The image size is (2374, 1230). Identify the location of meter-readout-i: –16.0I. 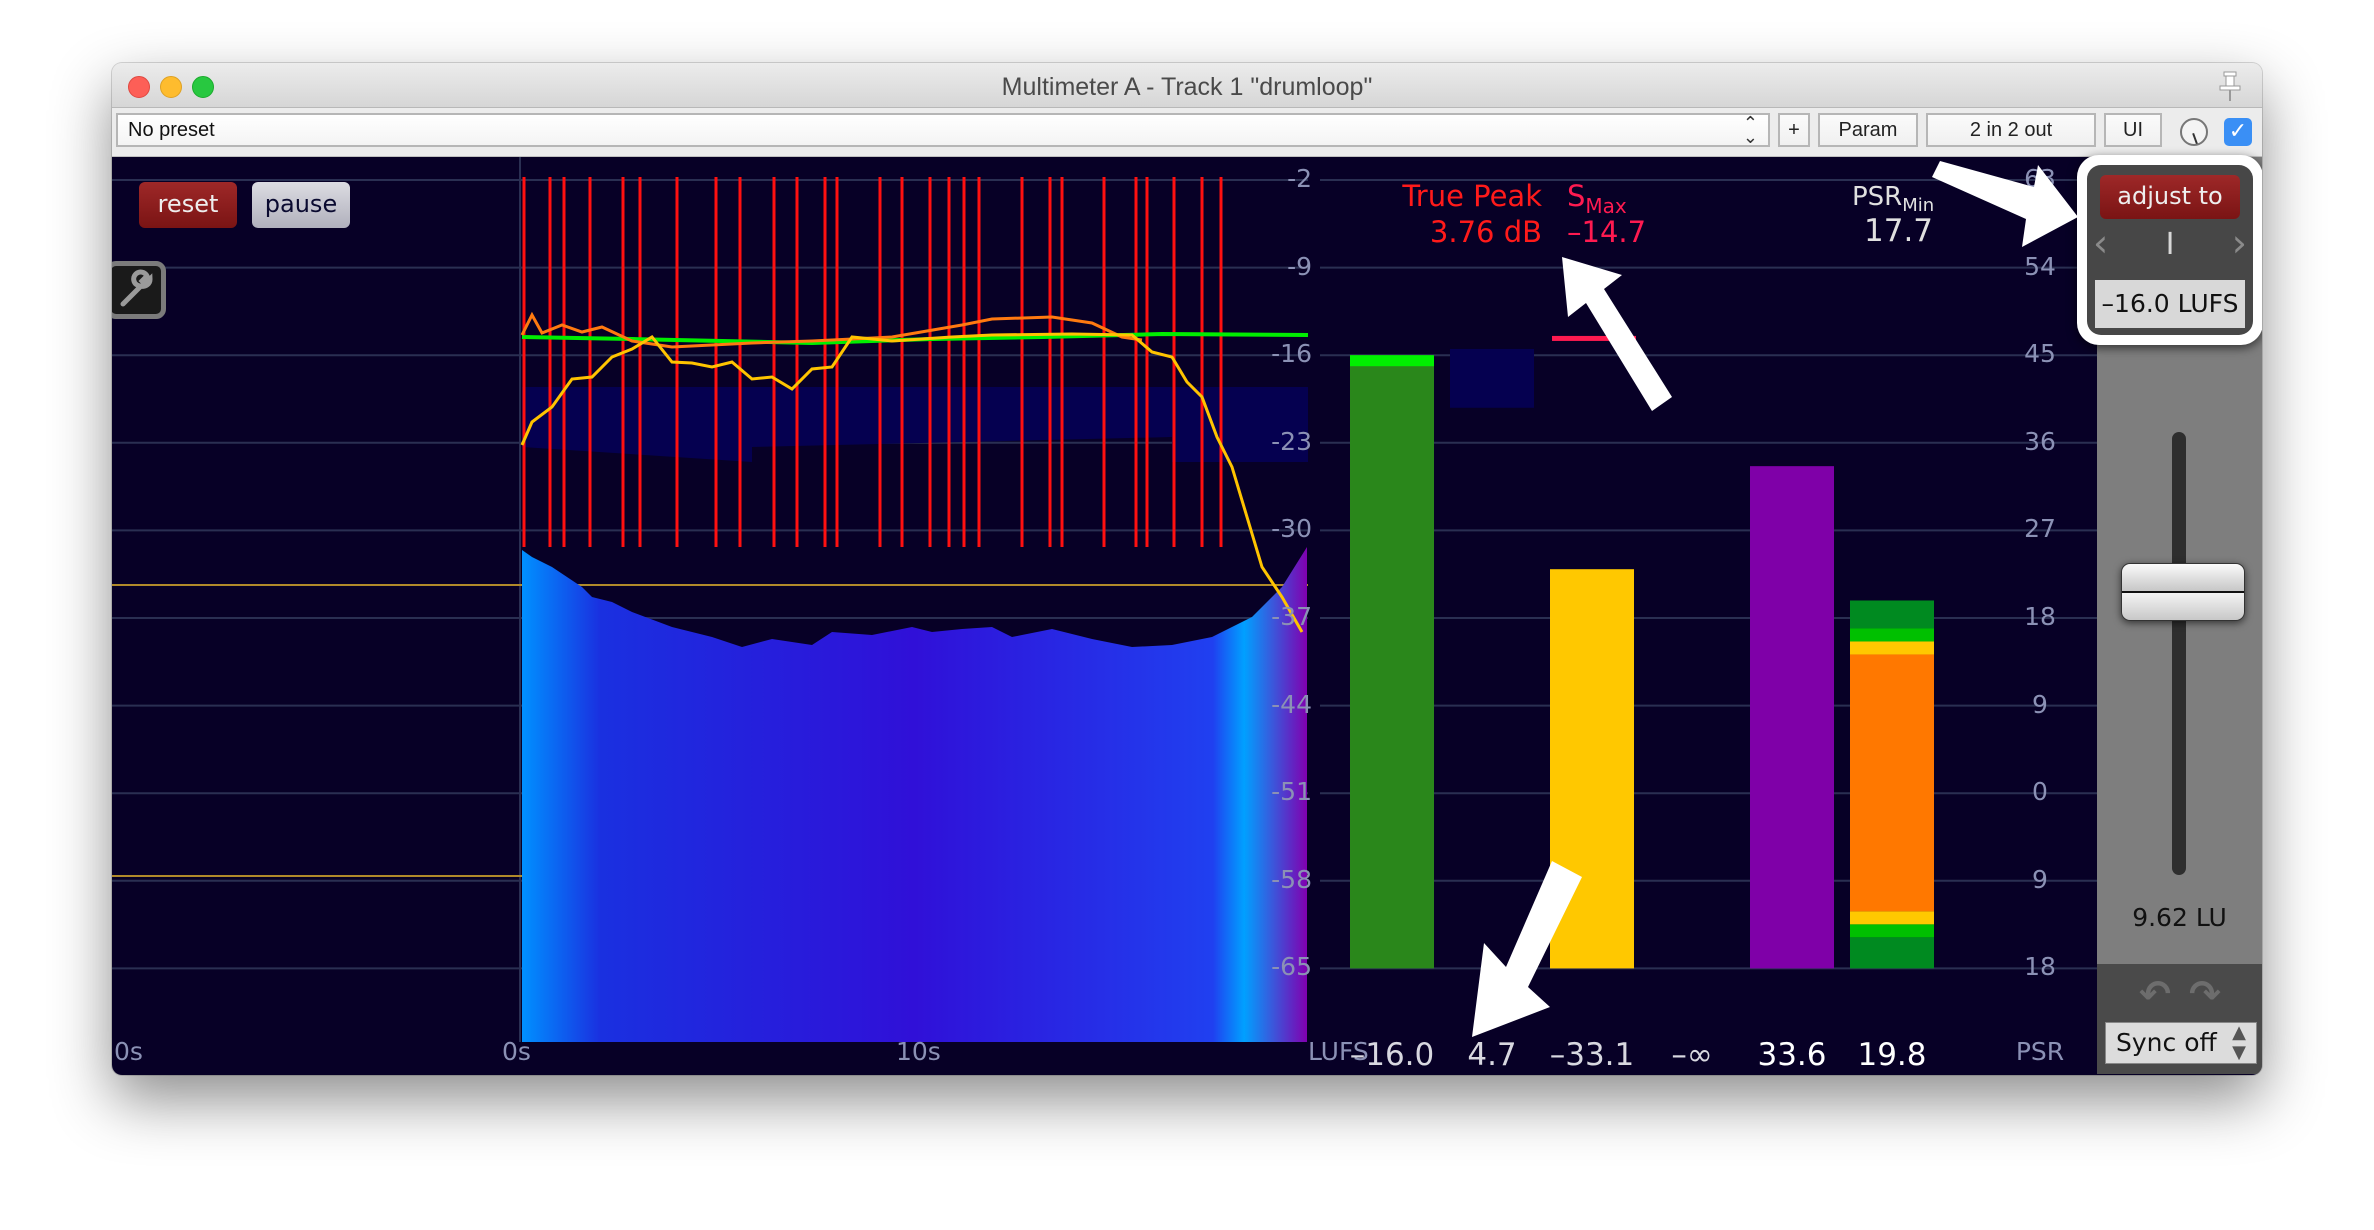
(1392, 1056).